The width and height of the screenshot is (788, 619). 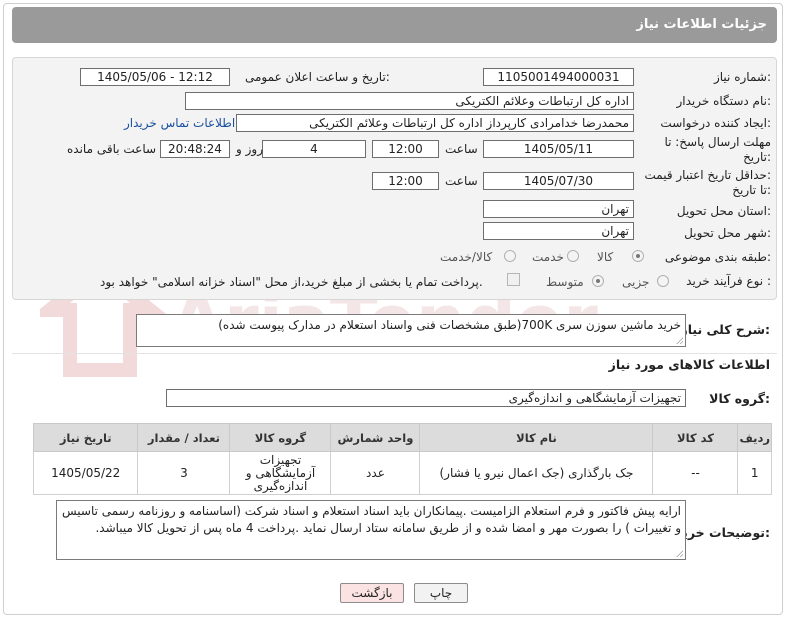 I want to click on buyer-org-field: اداره کل ارتباطات وعلائم الکتریکی, so click(x=409, y=101).